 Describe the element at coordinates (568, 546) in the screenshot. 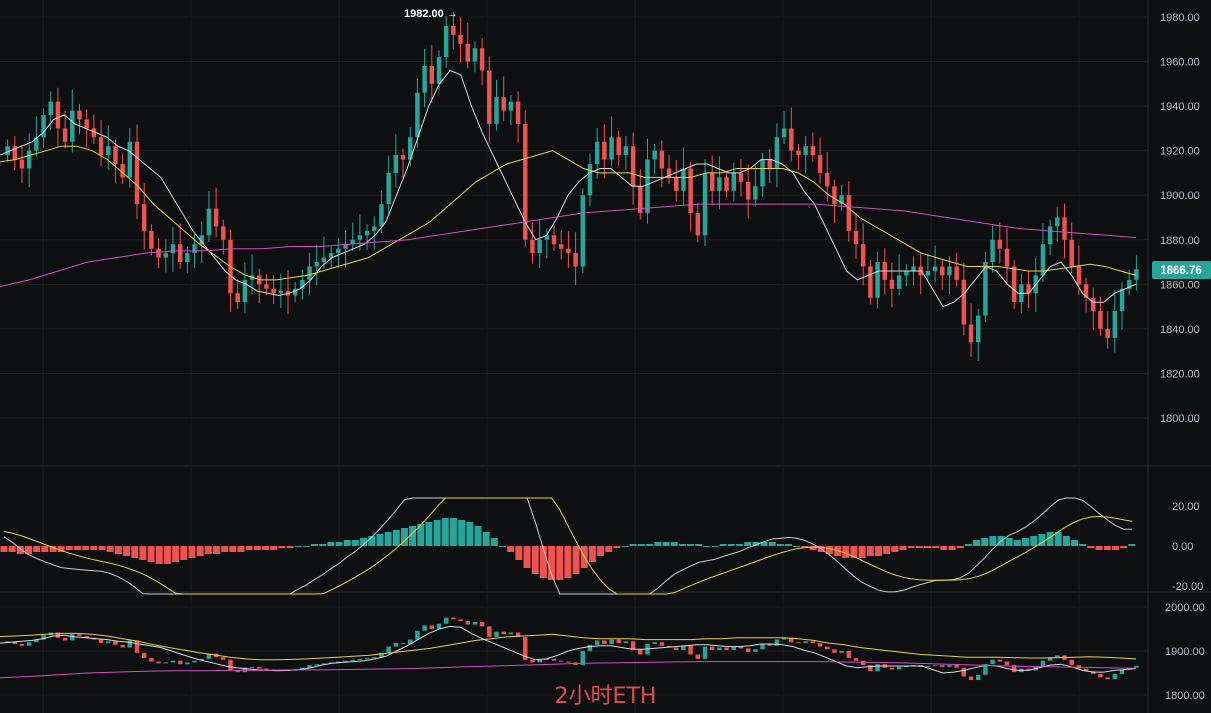

I see `macd-panel` at that location.